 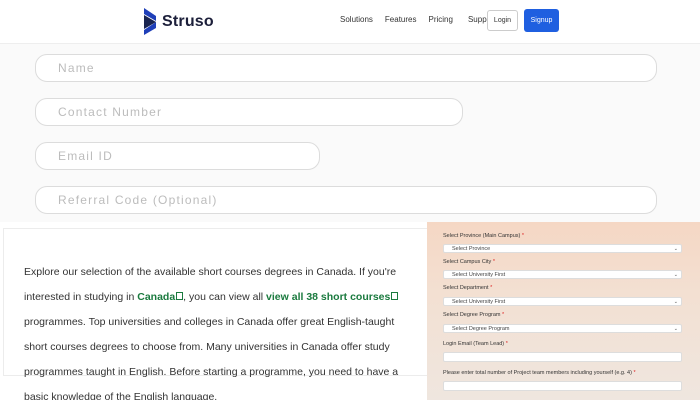 I want to click on struso-logo-icon, so click(x=150, y=22).